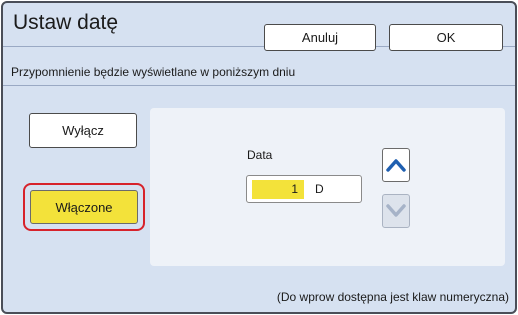 This screenshot has height=315, width=518. I want to click on cancel-button: Anuluj, so click(320, 37).